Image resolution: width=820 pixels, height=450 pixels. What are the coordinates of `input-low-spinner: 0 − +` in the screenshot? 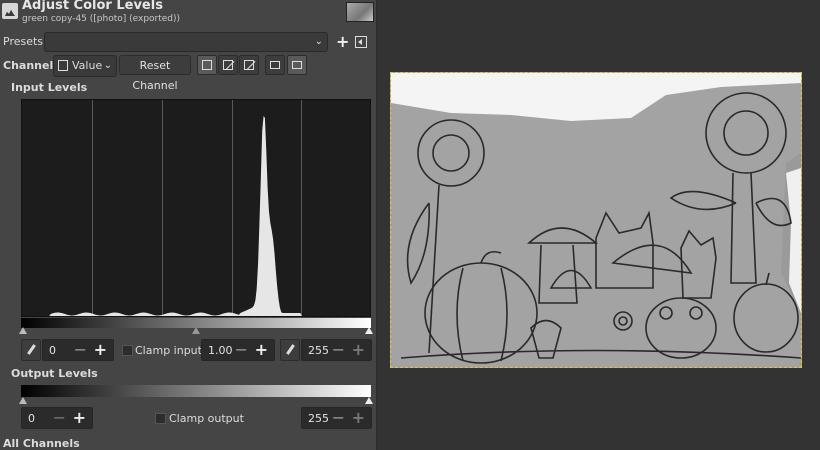 It's located at (78, 350).